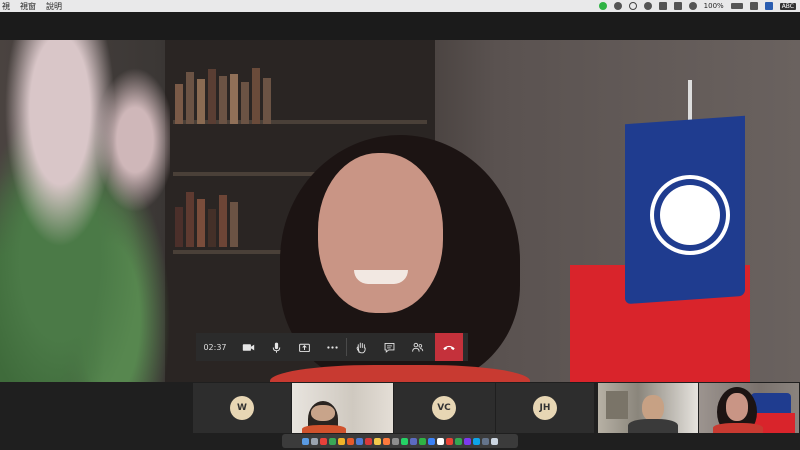  Describe the element at coordinates (413, 441) in the screenshot. I see `teams-icon` at that location.